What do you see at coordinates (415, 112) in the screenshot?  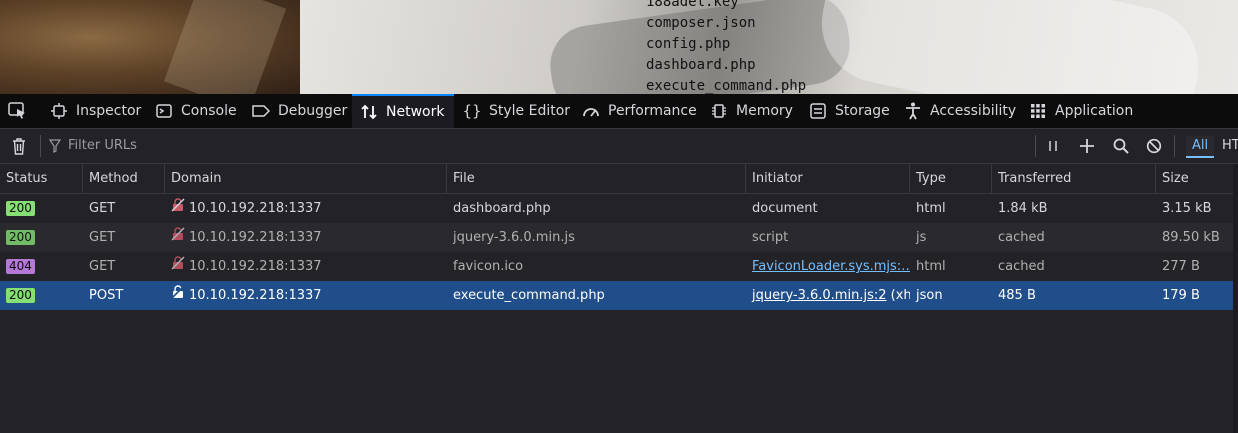 I see `tab-label: Network` at bounding box center [415, 112].